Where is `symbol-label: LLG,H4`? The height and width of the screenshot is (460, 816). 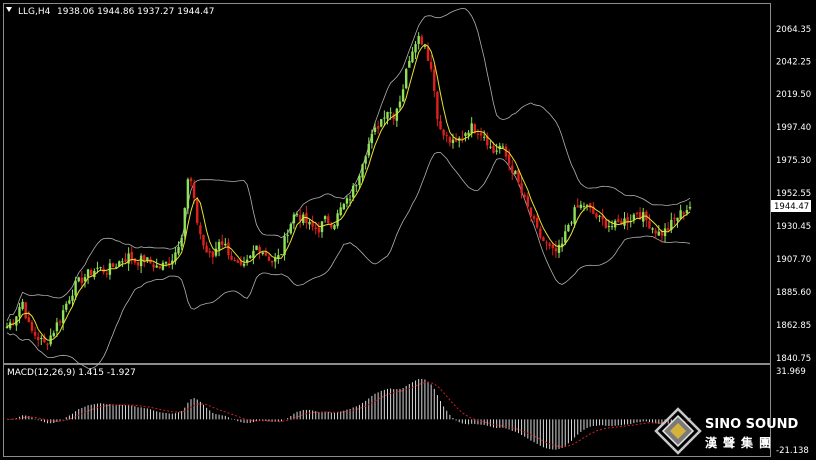
symbol-label: LLG,H4 is located at coordinates (34, 12).